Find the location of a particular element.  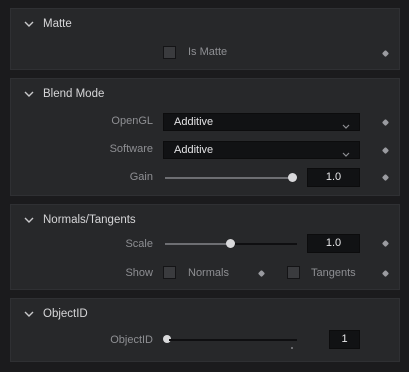

normals-label: Normals is located at coordinates (208, 273).